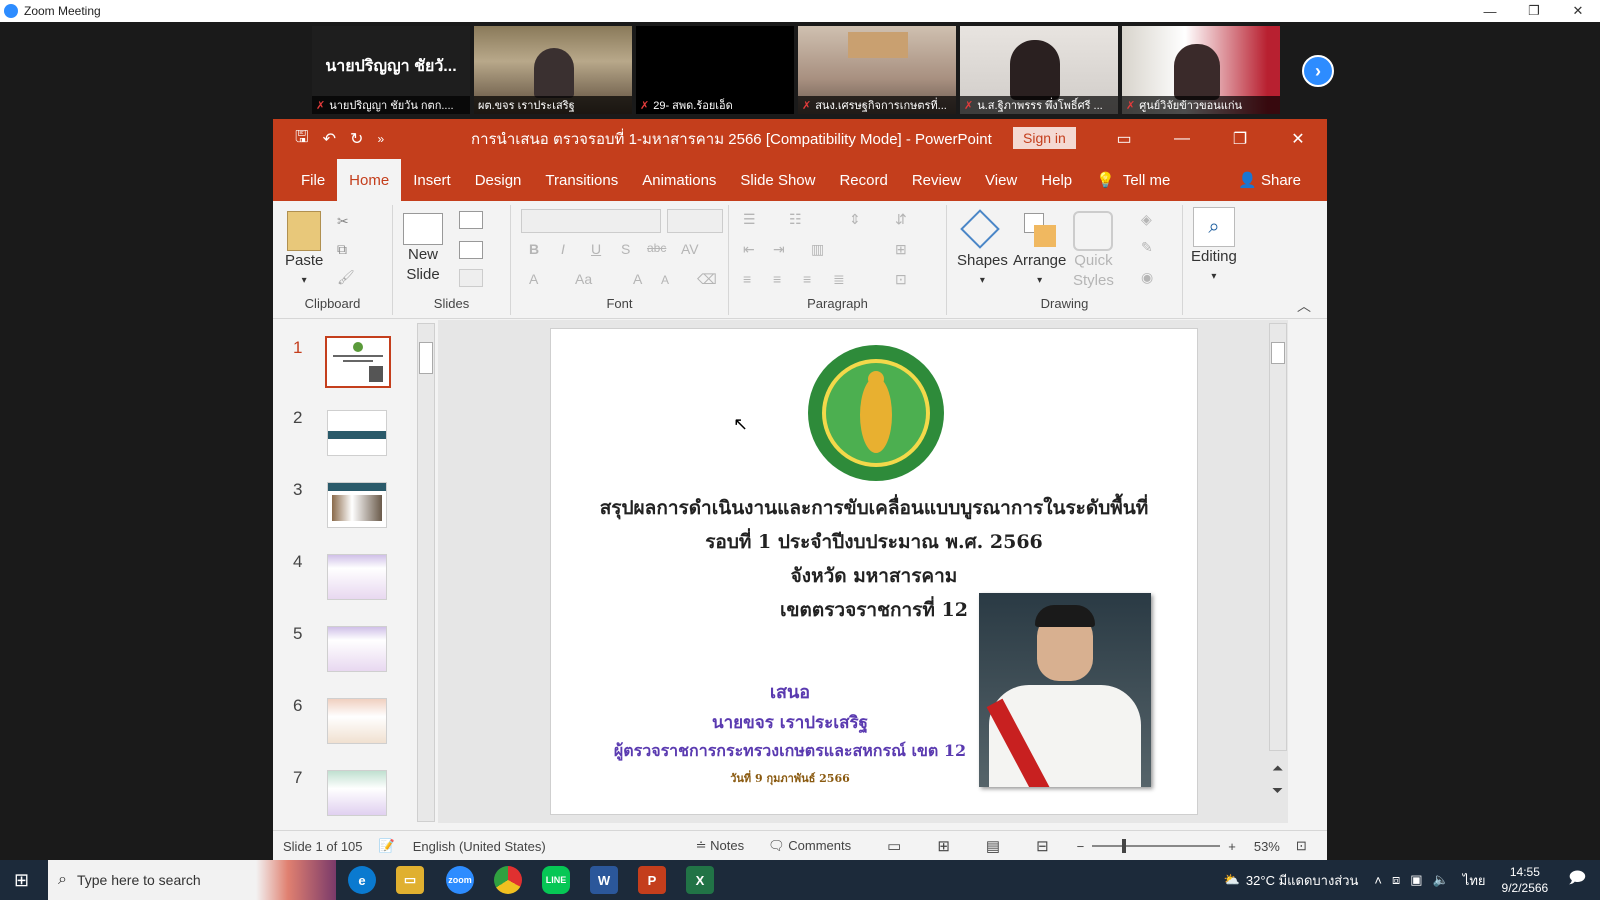 This screenshot has height=900, width=1600. Describe the element at coordinates (338, 435) in the screenshot. I see `slide-thumbnail: 2` at that location.